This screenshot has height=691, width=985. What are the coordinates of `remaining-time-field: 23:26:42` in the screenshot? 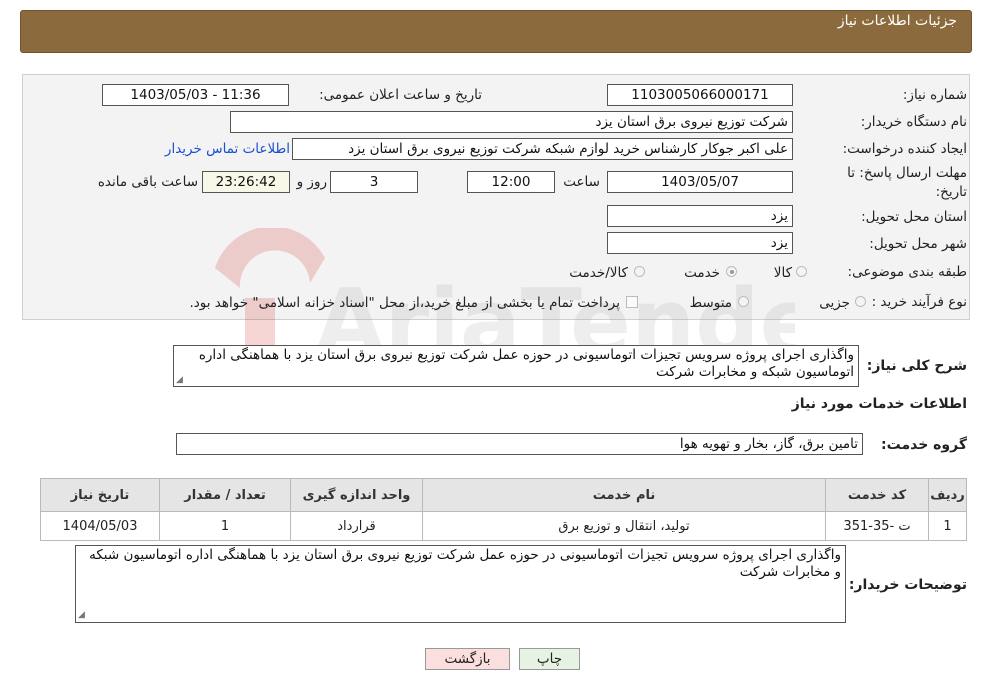 It's located at (246, 182).